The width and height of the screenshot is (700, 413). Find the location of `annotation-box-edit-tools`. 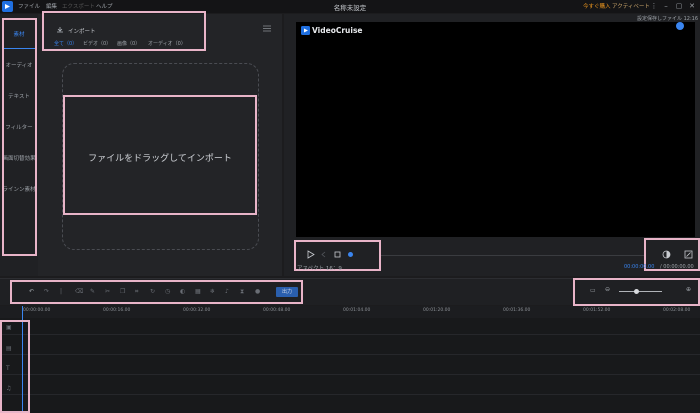

annotation-box-edit-tools is located at coordinates (156, 292).